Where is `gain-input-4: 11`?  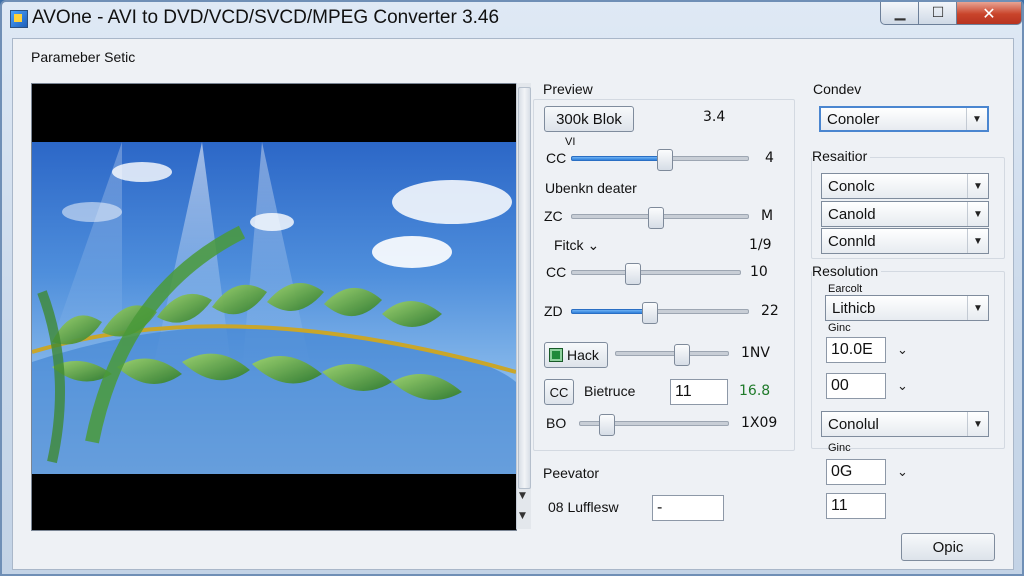
gain-input-4: 11 is located at coordinates (856, 506).